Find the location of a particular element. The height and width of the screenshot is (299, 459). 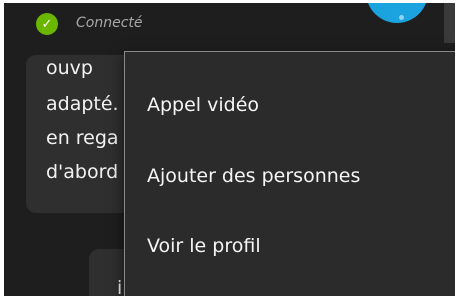

message-line: adapté. is located at coordinates (82, 104).